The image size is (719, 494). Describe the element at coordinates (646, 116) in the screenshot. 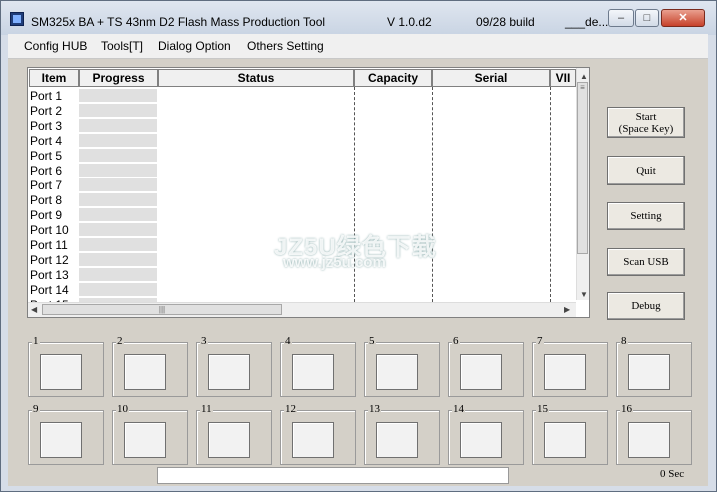

I see `start-label: Start` at that location.